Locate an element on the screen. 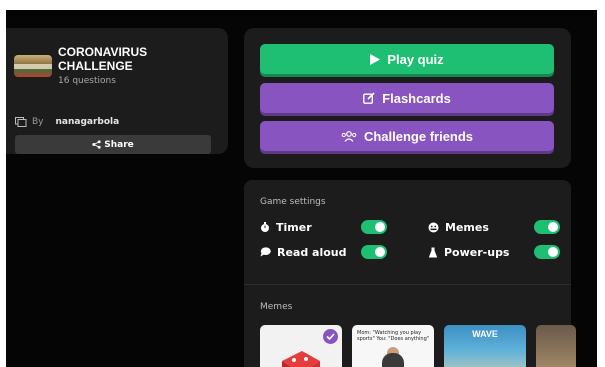 The height and width of the screenshot is (367, 605). settings-divider is located at coordinates (407, 284).